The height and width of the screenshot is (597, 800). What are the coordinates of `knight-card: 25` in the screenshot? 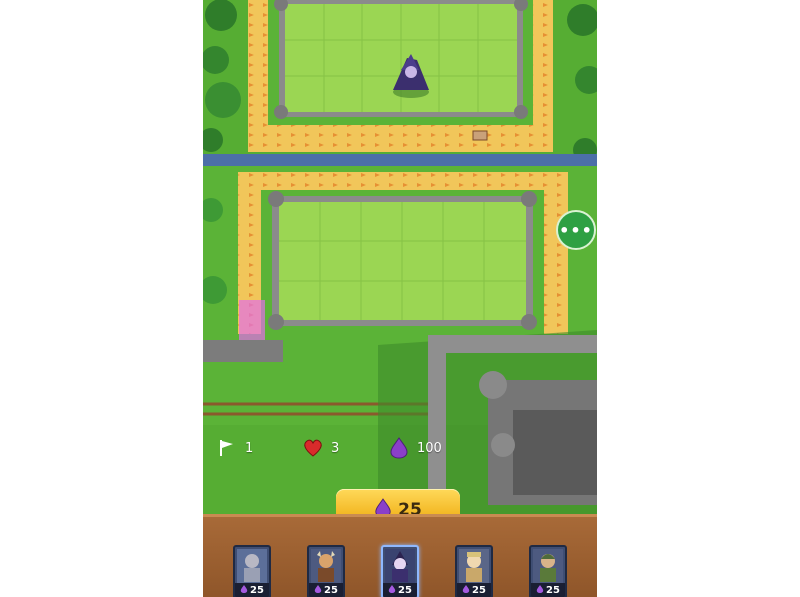 It's located at (252, 571).